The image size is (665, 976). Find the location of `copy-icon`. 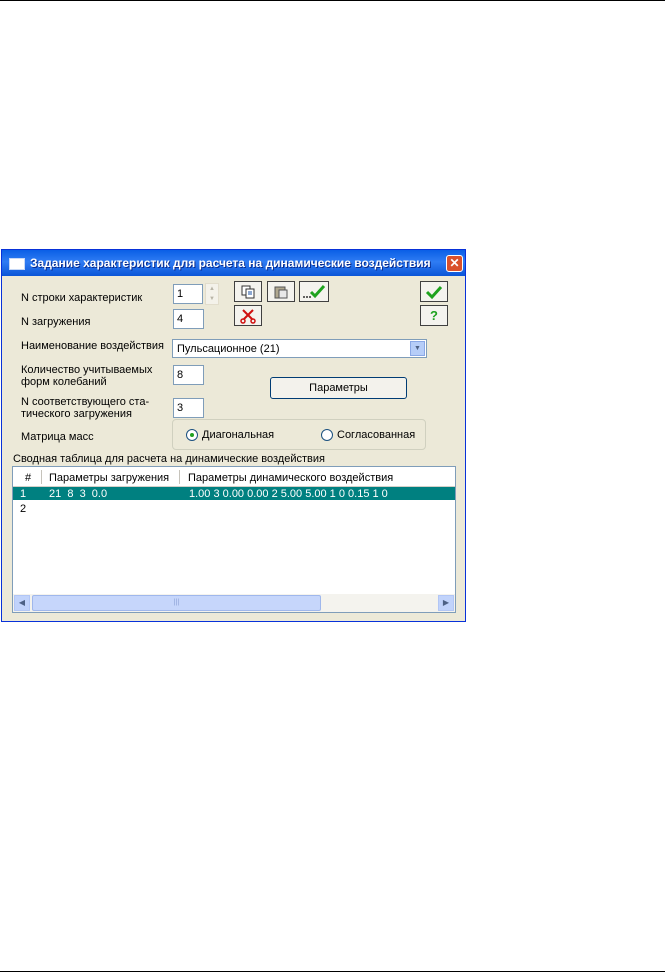

copy-icon is located at coordinates (248, 292).